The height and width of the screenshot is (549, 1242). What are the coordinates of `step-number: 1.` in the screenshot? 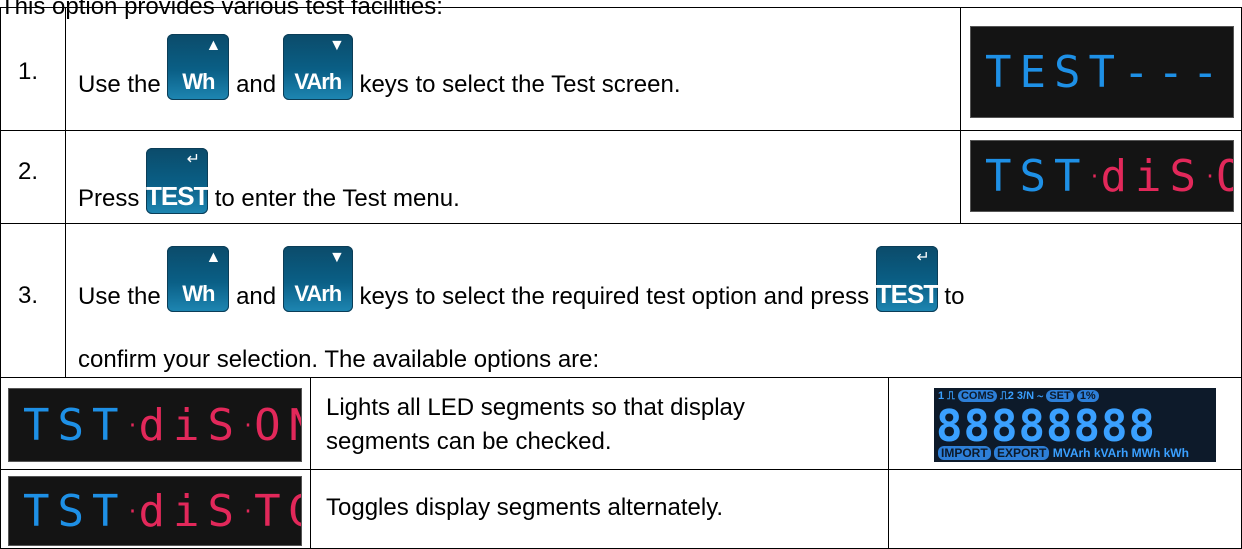 It's located at (28, 71).